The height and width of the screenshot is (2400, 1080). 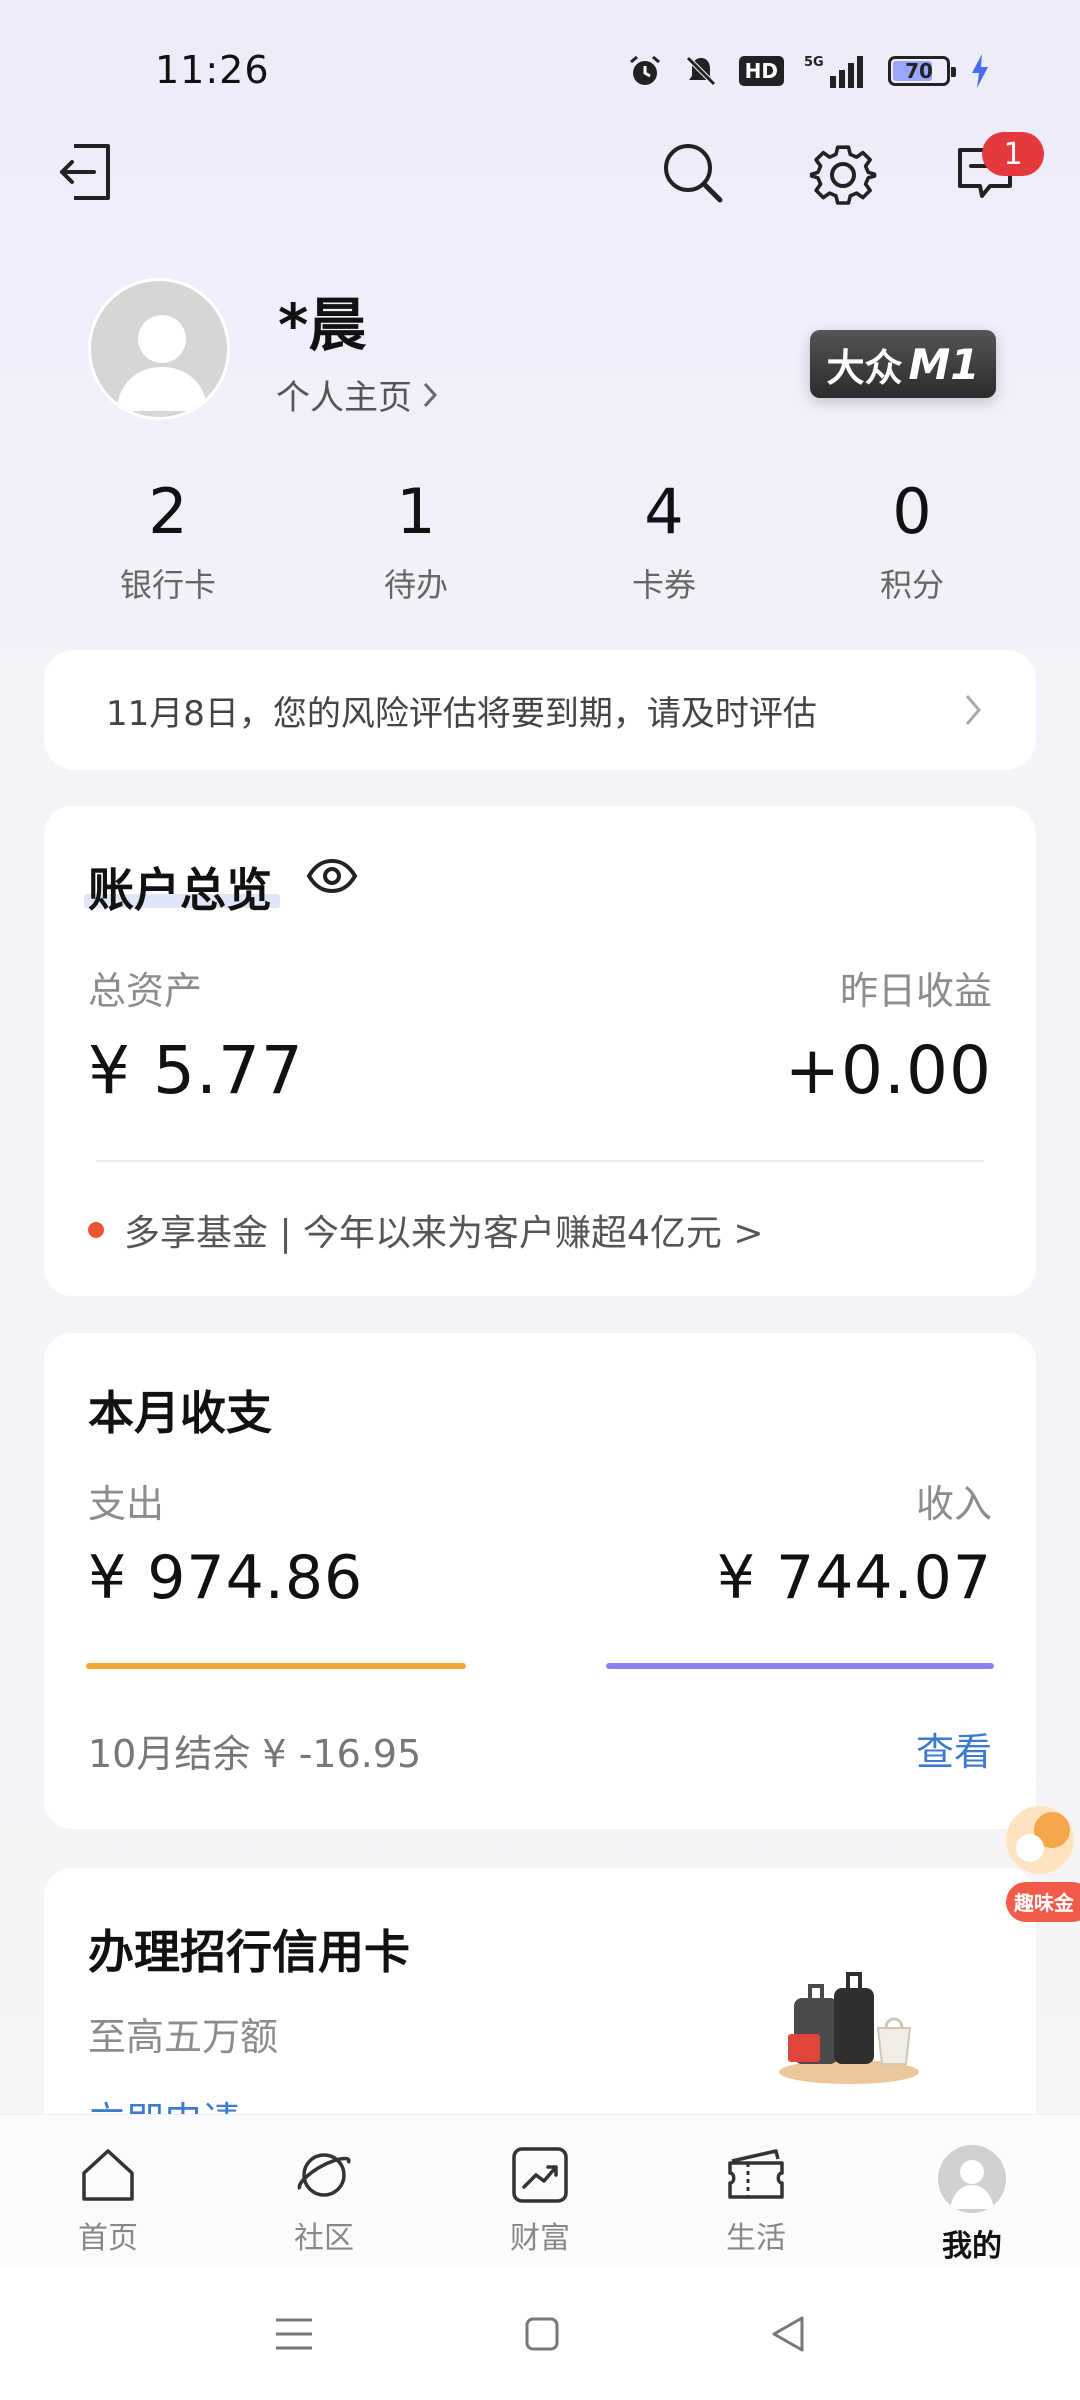 What do you see at coordinates (180, 1413) in the screenshot?
I see `monthly-title: 本月收支` at bounding box center [180, 1413].